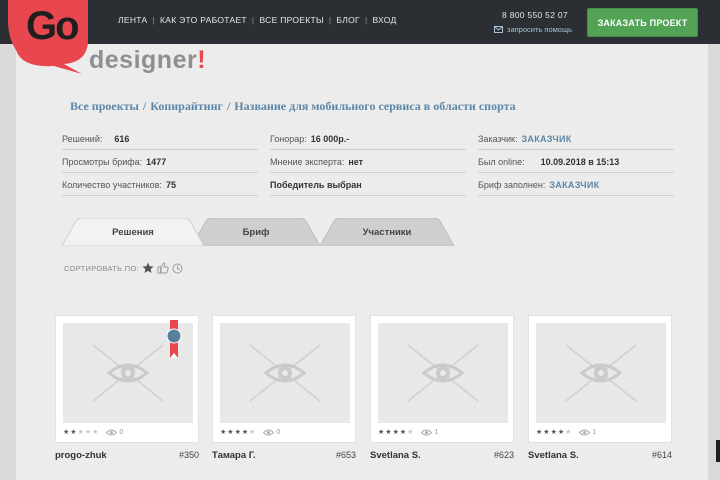  Describe the element at coordinates (546, 139) in the screenshot. I see `info-client-link: ЗАКАЗЧИК` at that location.